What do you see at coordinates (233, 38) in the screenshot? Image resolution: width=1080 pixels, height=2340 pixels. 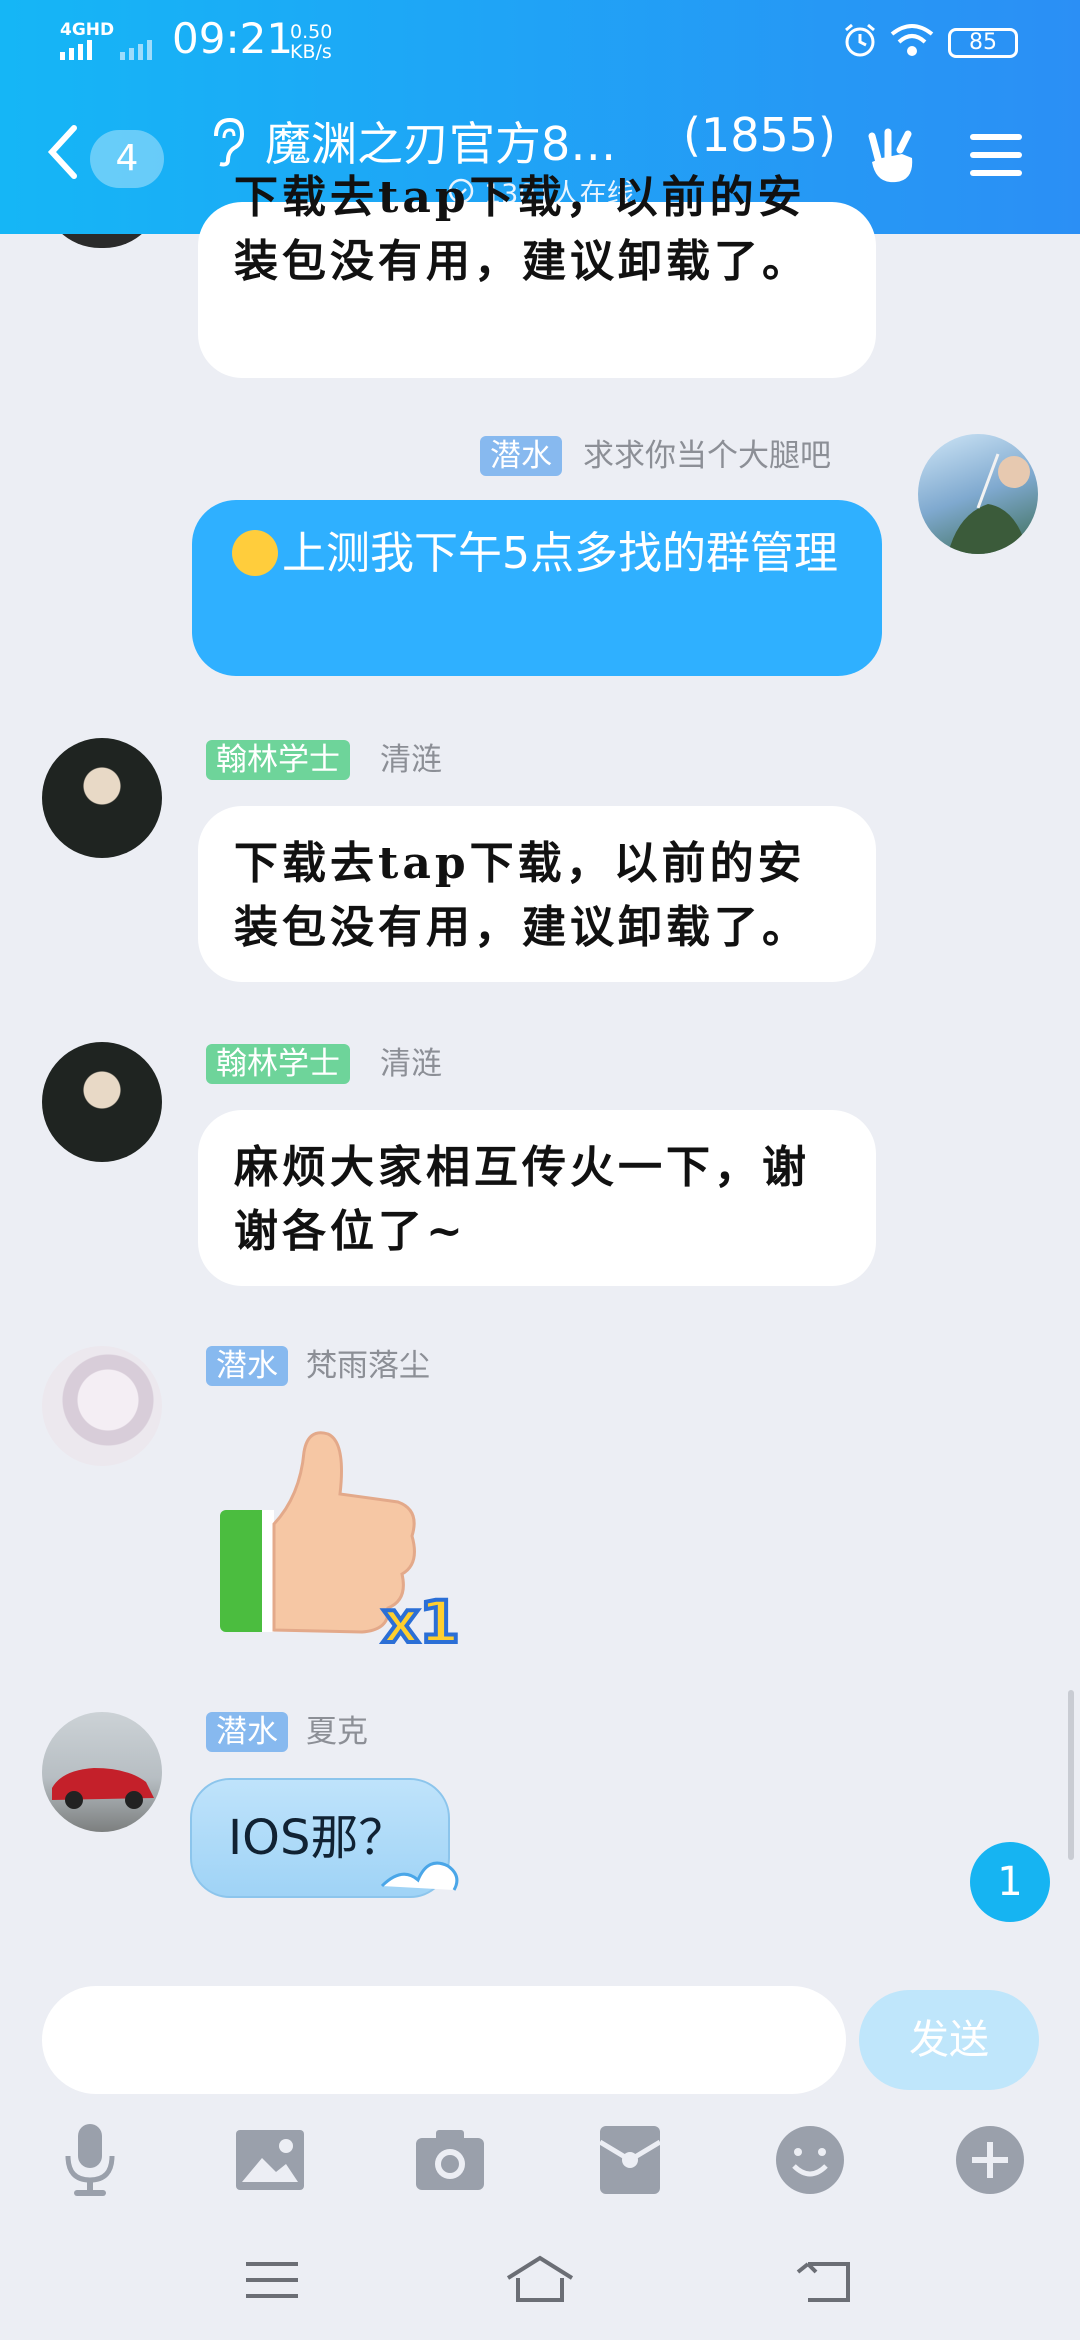 I see `clock: 09:21` at bounding box center [233, 38].